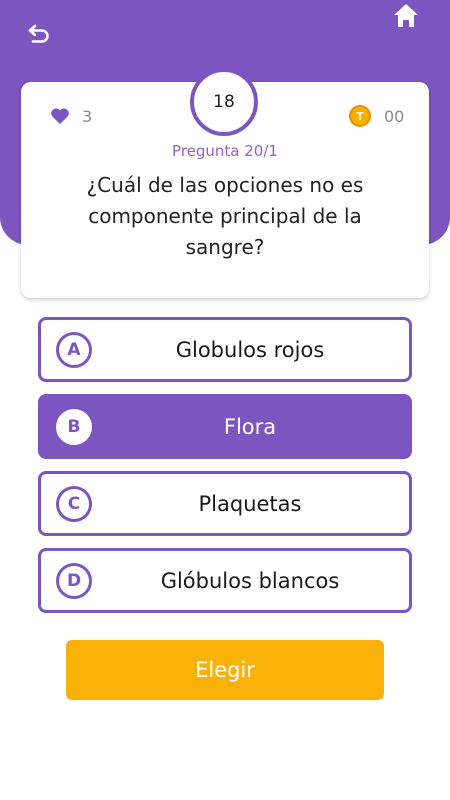  Describe the element at coordinates (60, 116) in the screenshot. I see `heart-icon` at that location.